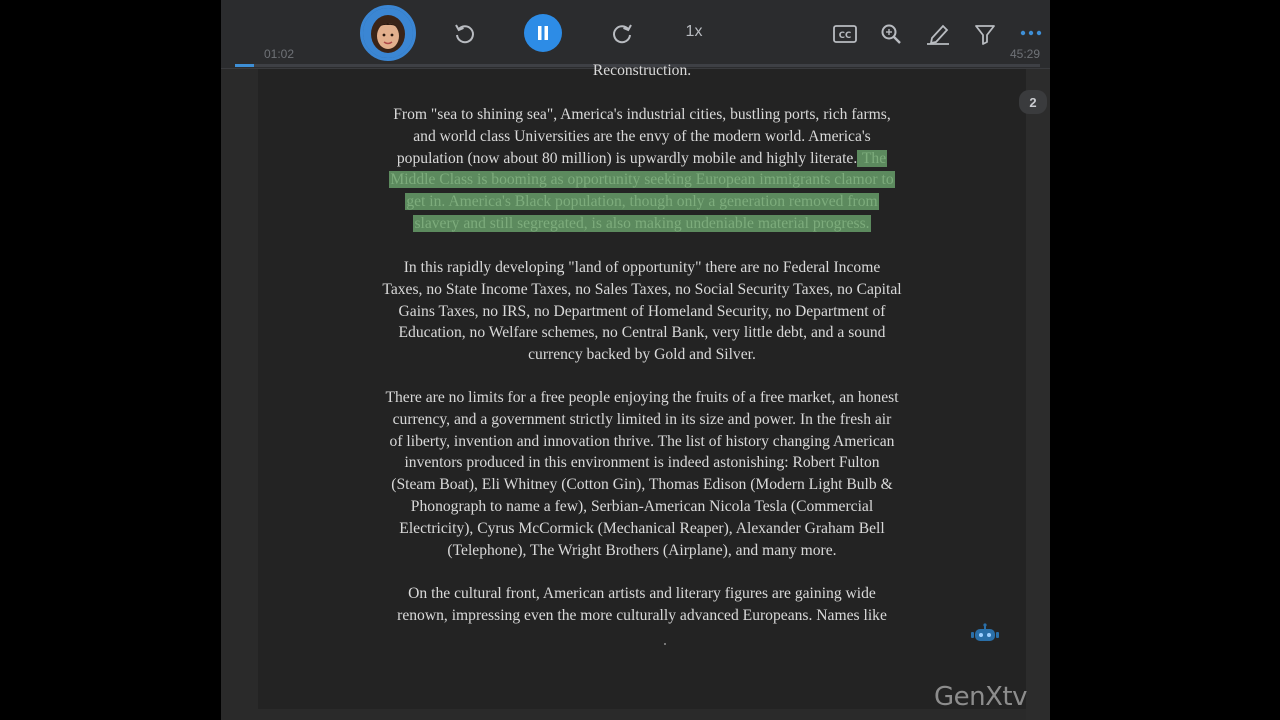  What do you see at coordinates (1024, 54) in the screenshot?
I see `total-time: 45:29` at bounding box center [1024, 54].